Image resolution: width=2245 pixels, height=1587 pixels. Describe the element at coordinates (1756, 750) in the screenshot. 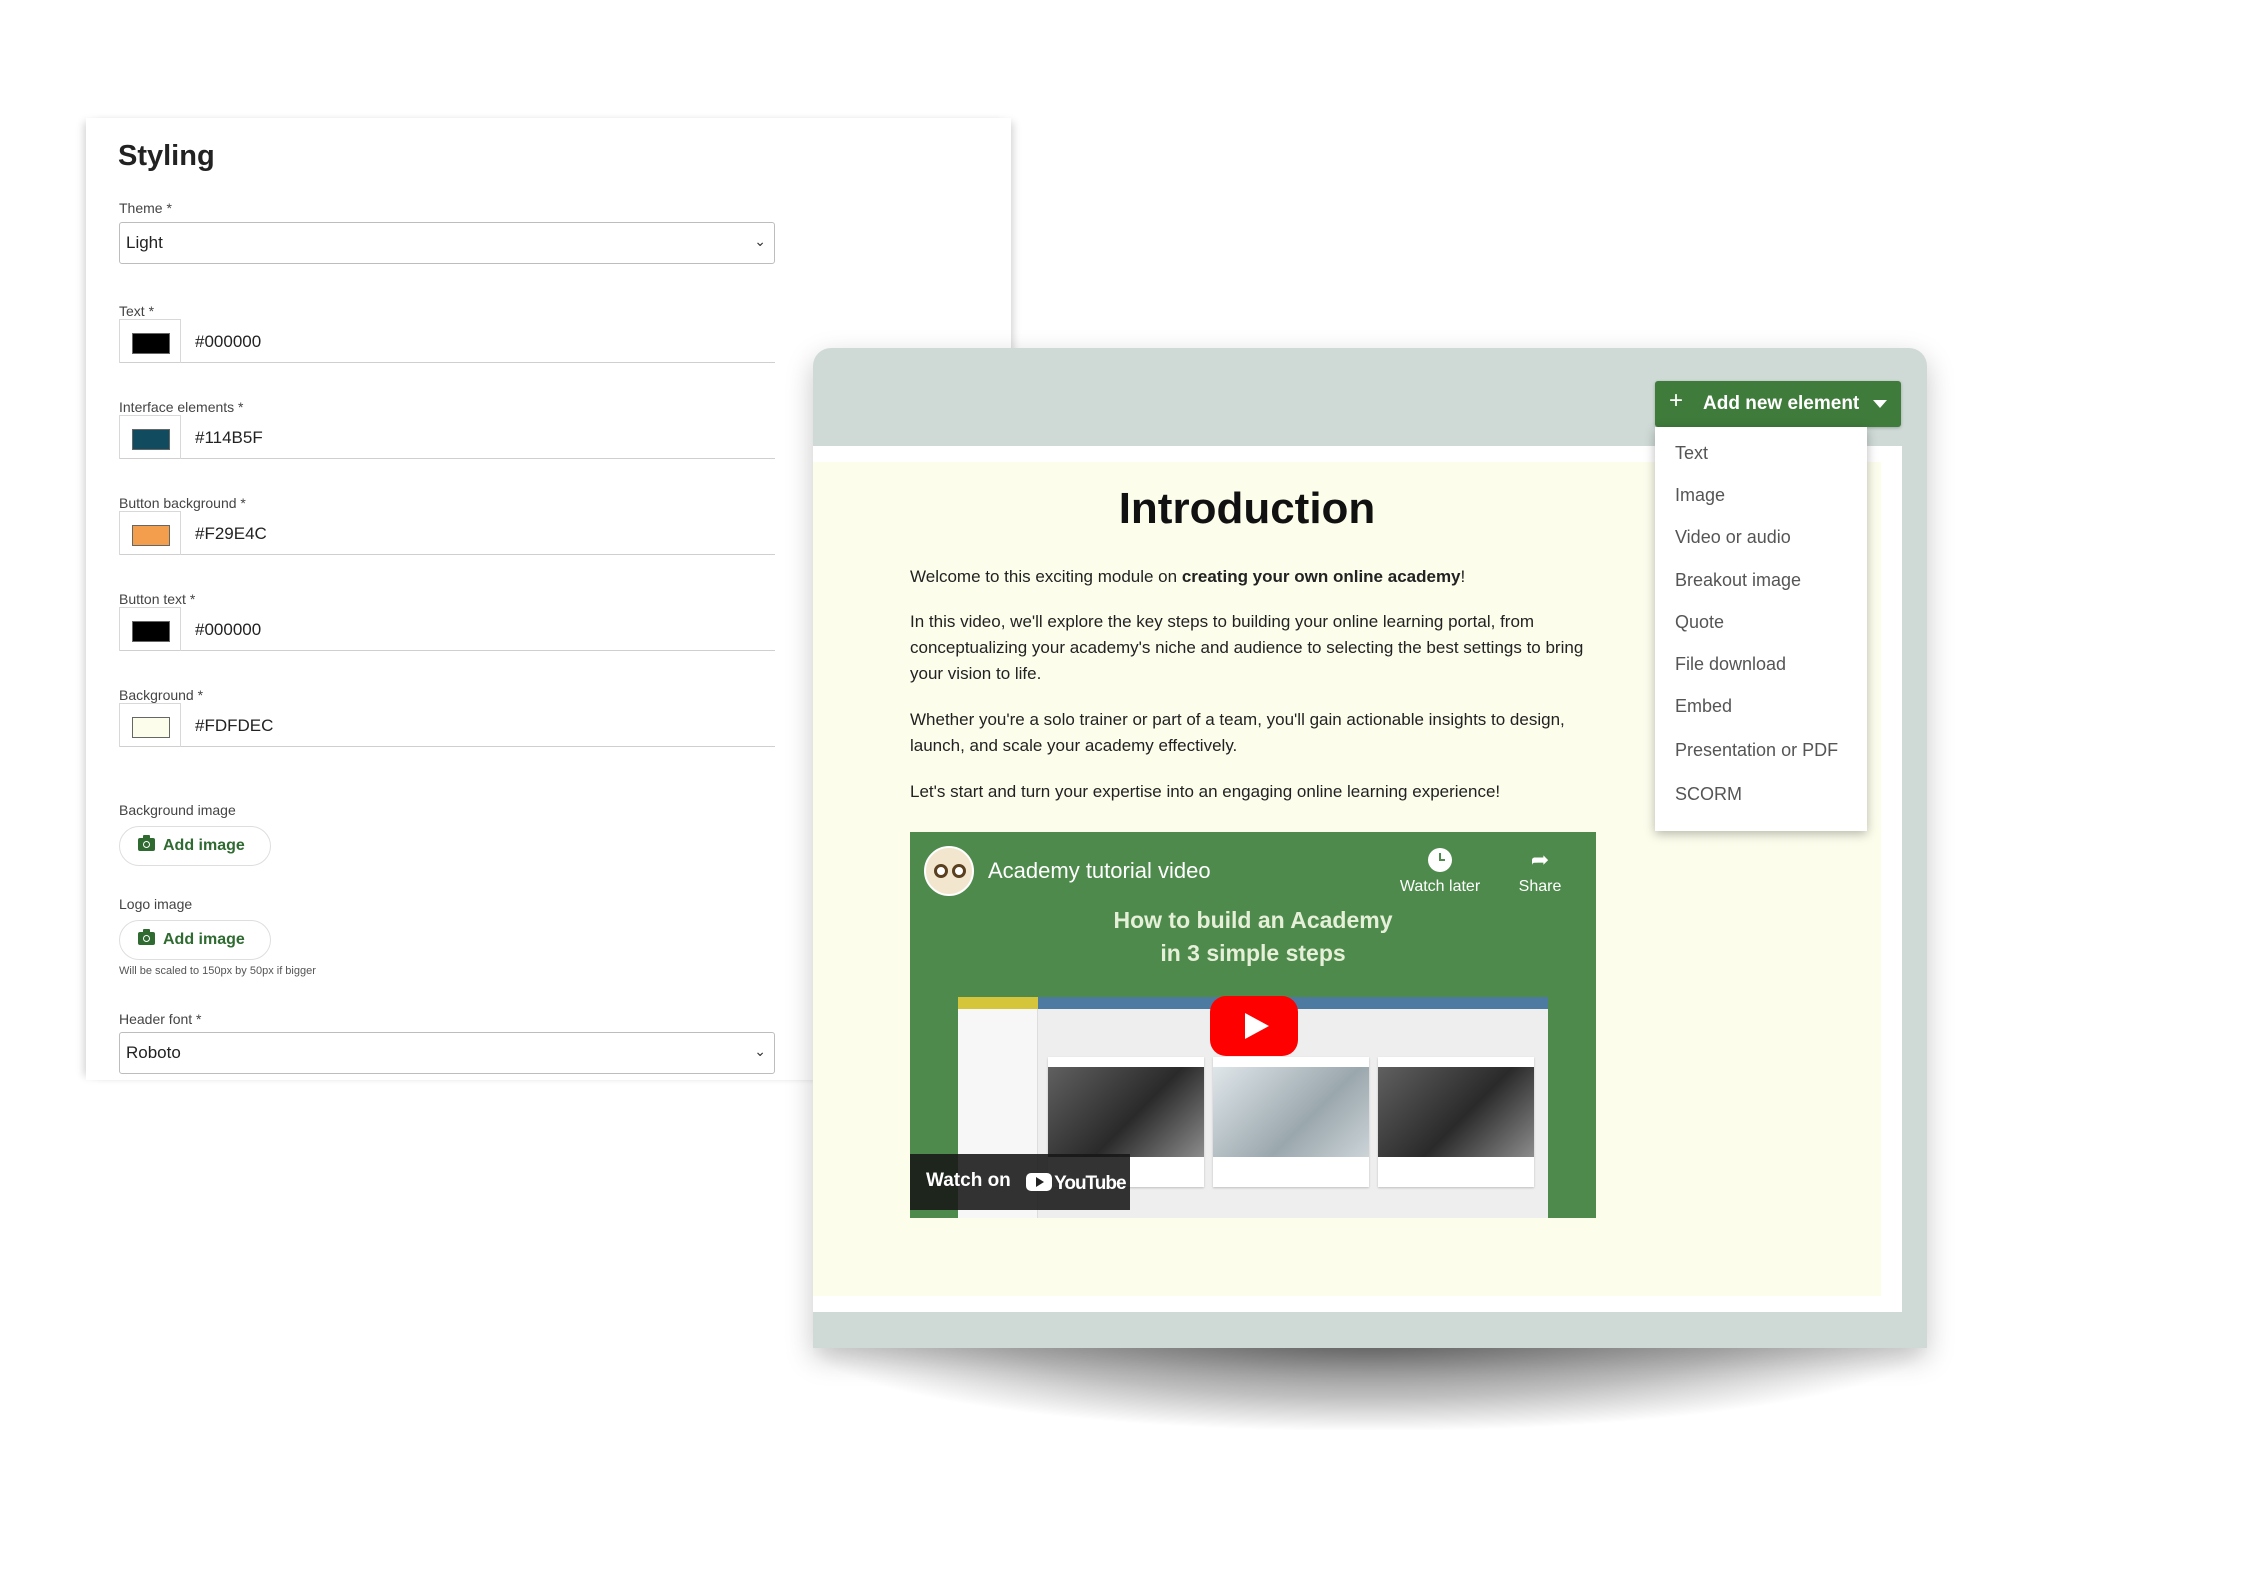

I see `menu-item-presentation-or-pdf: Presentation or PDF` at that location.